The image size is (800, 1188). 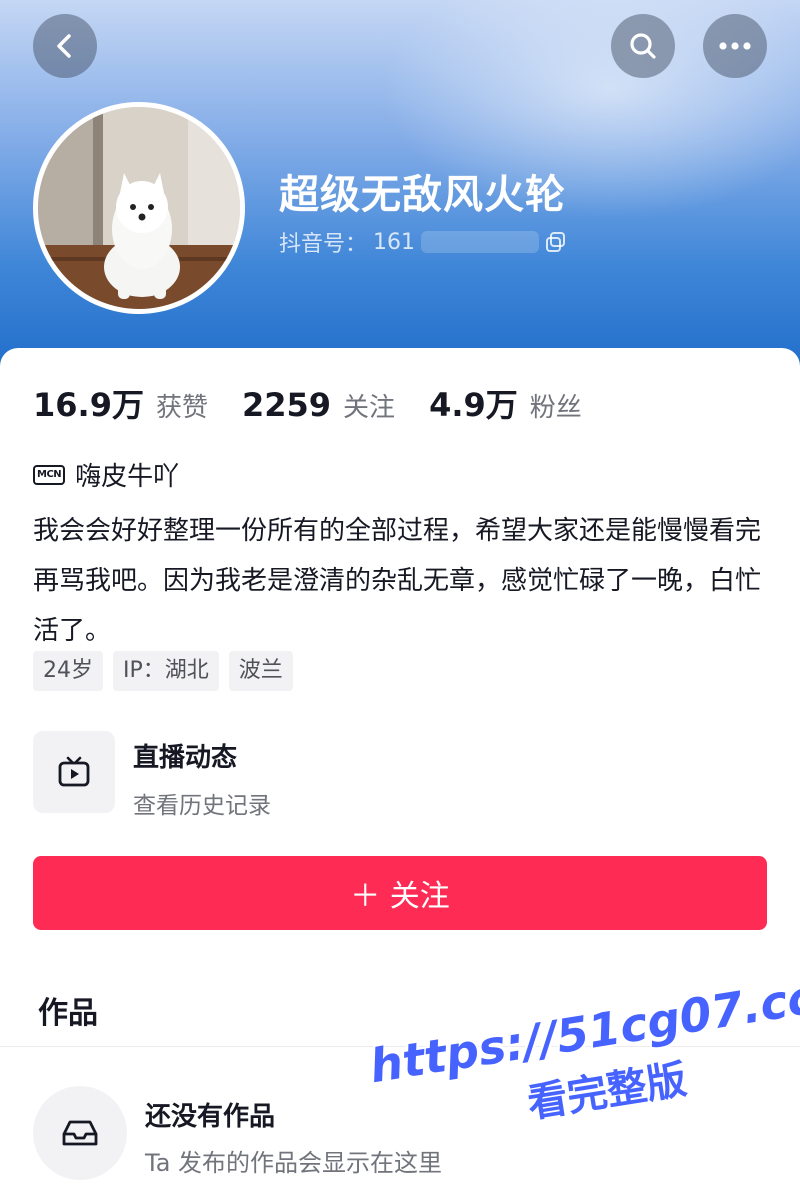 I want to click on stat-likes: 16.9万 获赞, so click(x=120, y=403).